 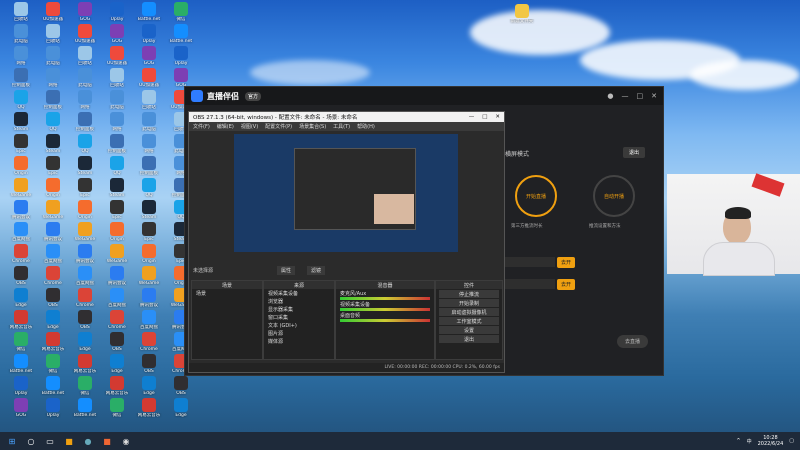 I want to click on windows-start-icon: ⊞, so click(x=12, y=441).